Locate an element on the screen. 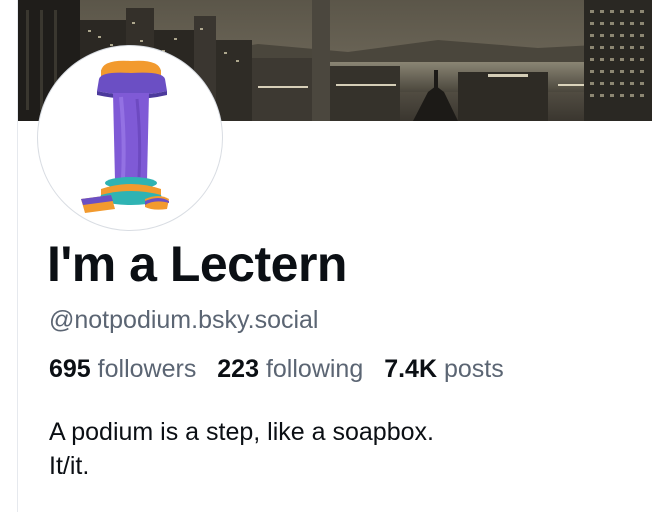  posts-stat: 7.4K posts is located at coordinates (444, 369).